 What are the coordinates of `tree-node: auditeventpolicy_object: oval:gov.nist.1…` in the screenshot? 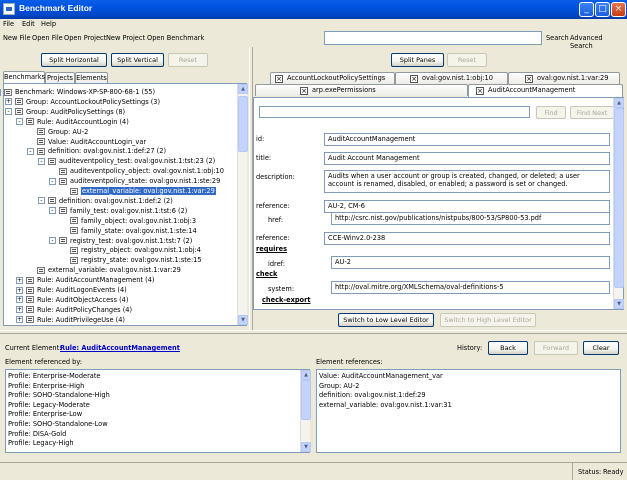 It's located at (147, 171).